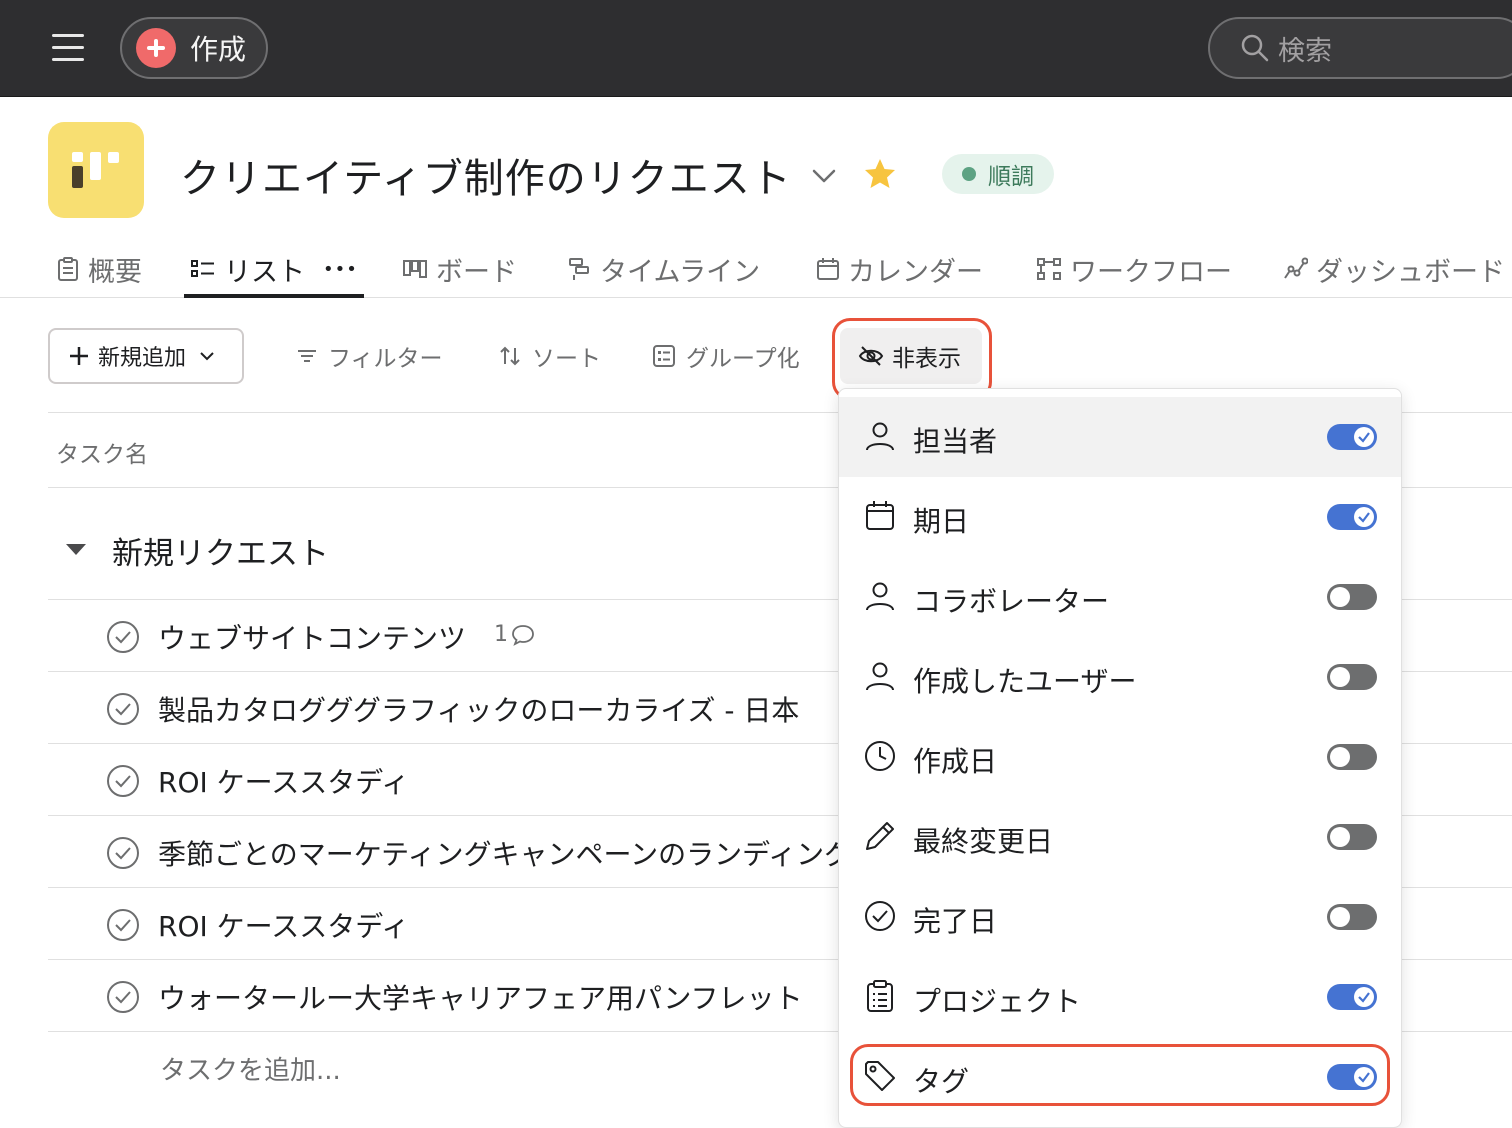 This screenshot has height=1128, width=1512. Describe the element at coordinates (476, 272) in the screenshot. I see `tab-label: ボード` at that location.